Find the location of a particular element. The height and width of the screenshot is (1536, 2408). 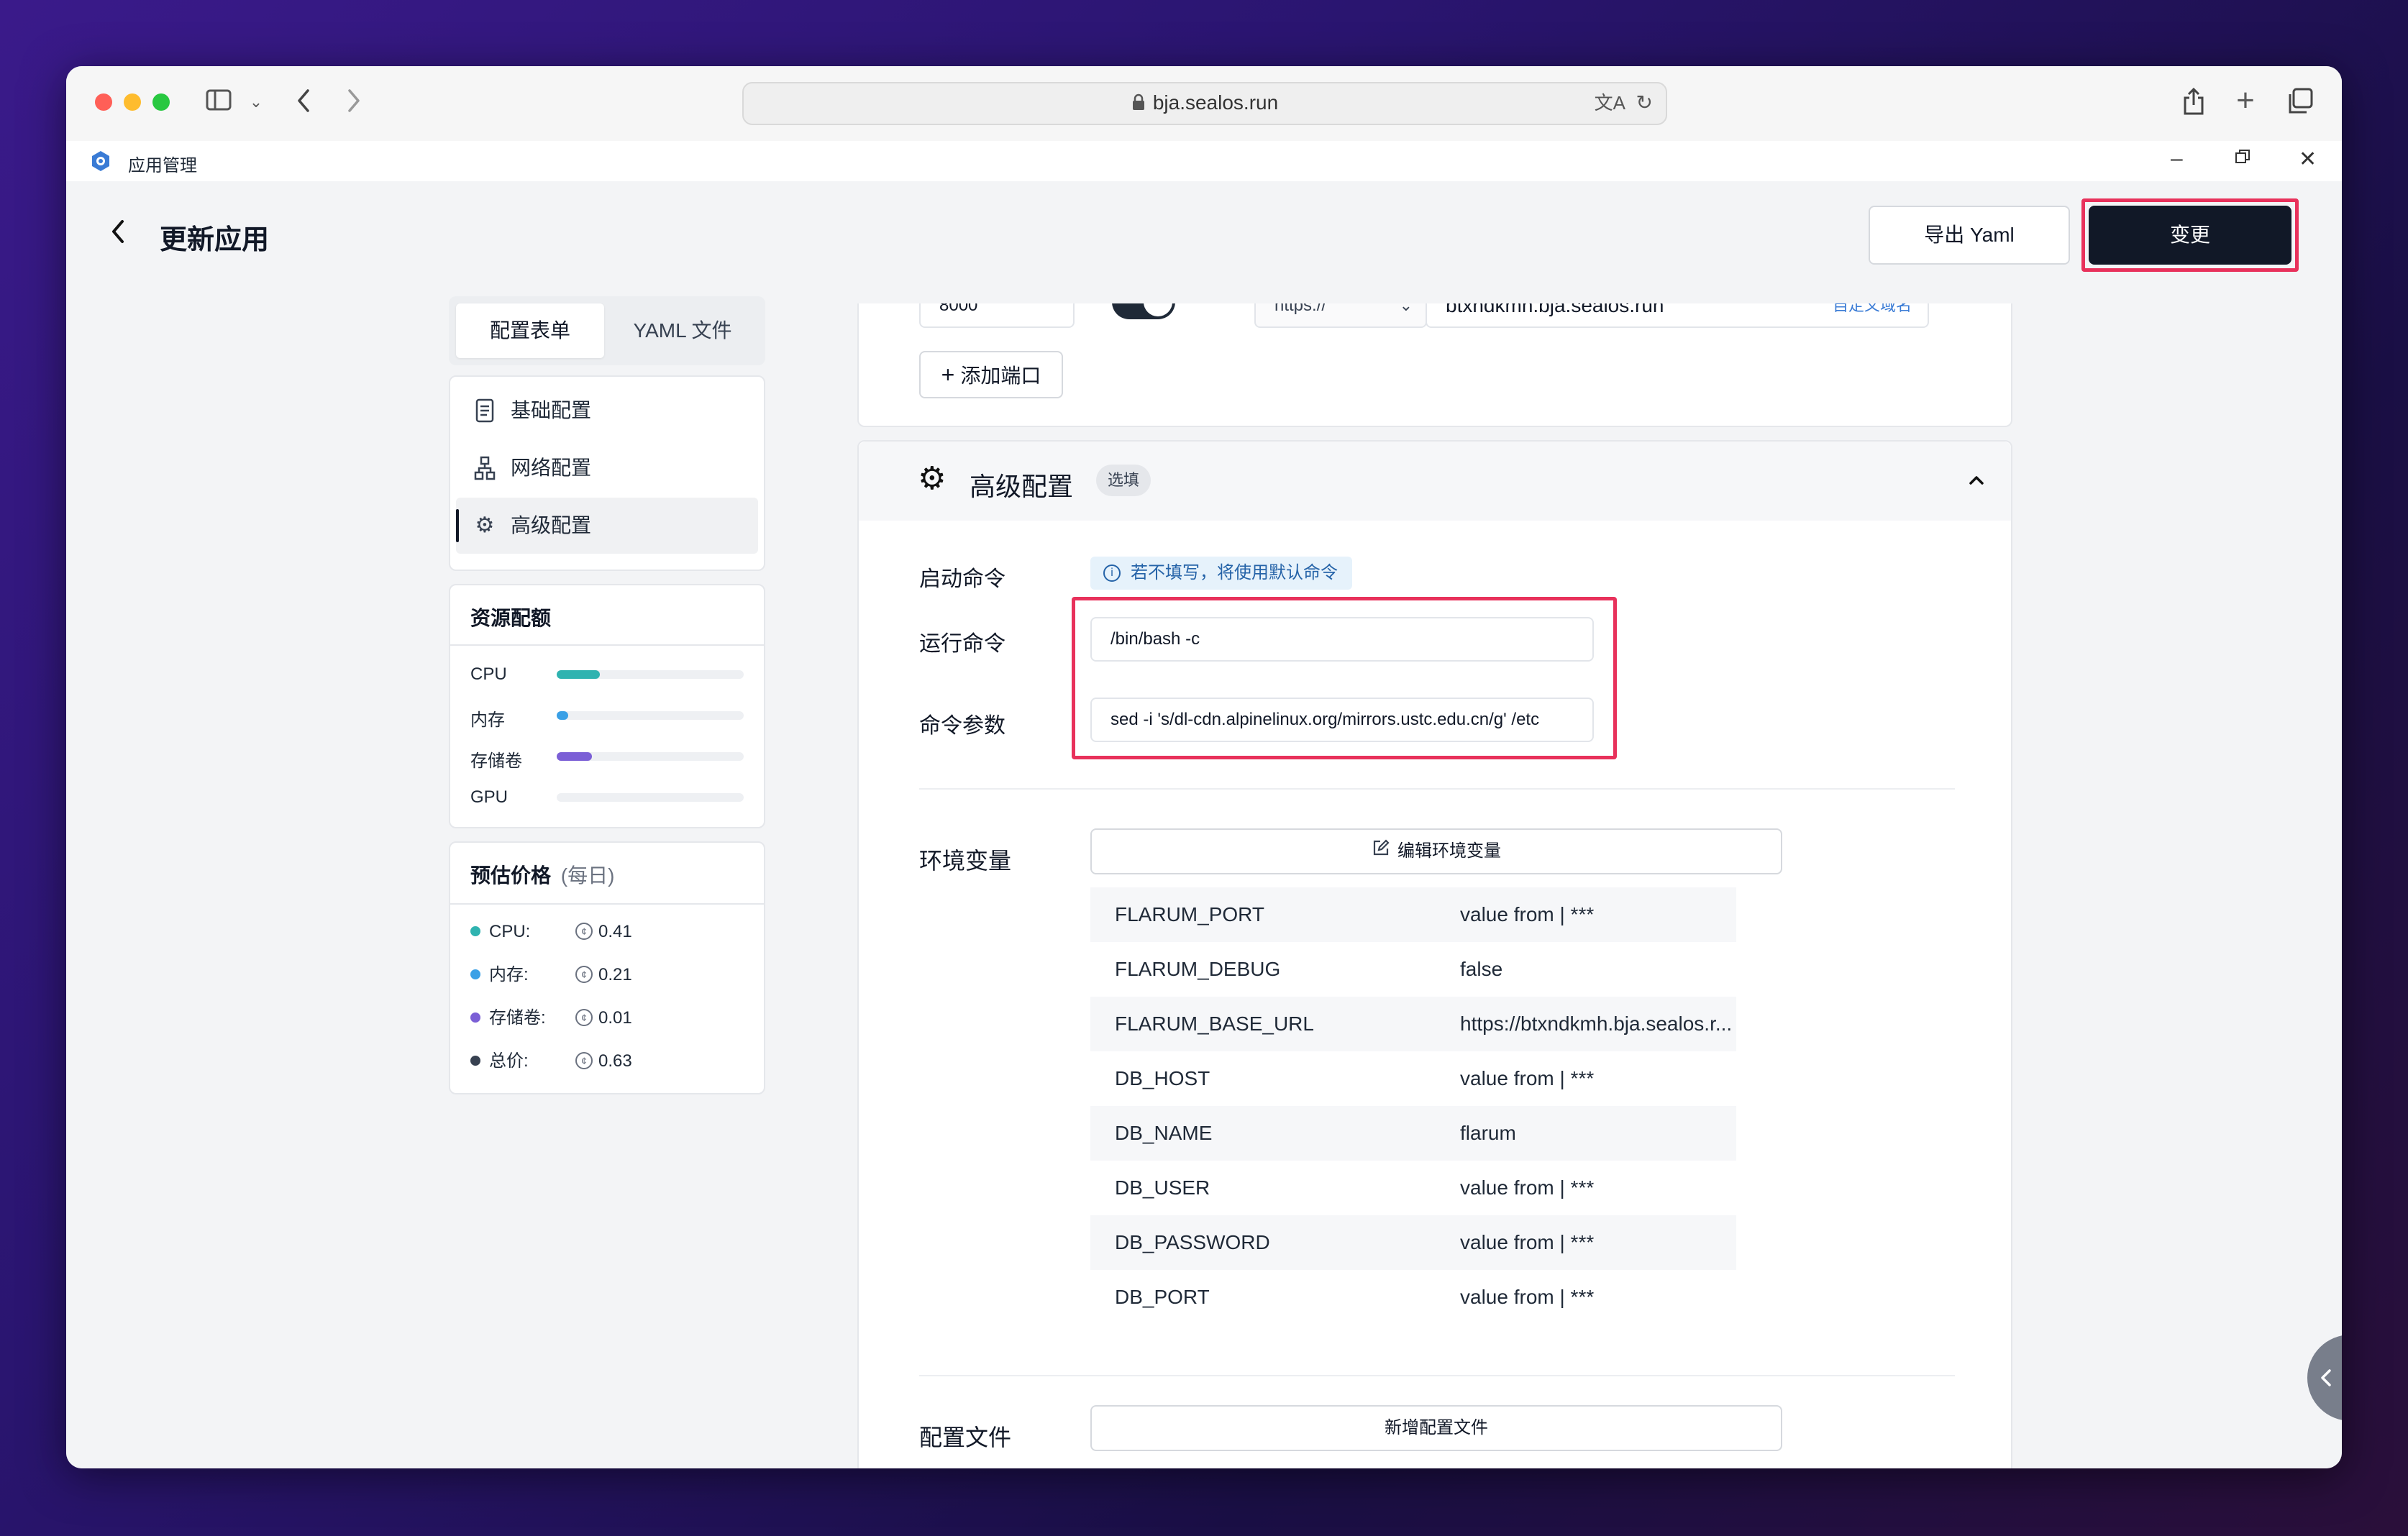

env-var-key: DB_USER is located at coordinates (1162, 1187).